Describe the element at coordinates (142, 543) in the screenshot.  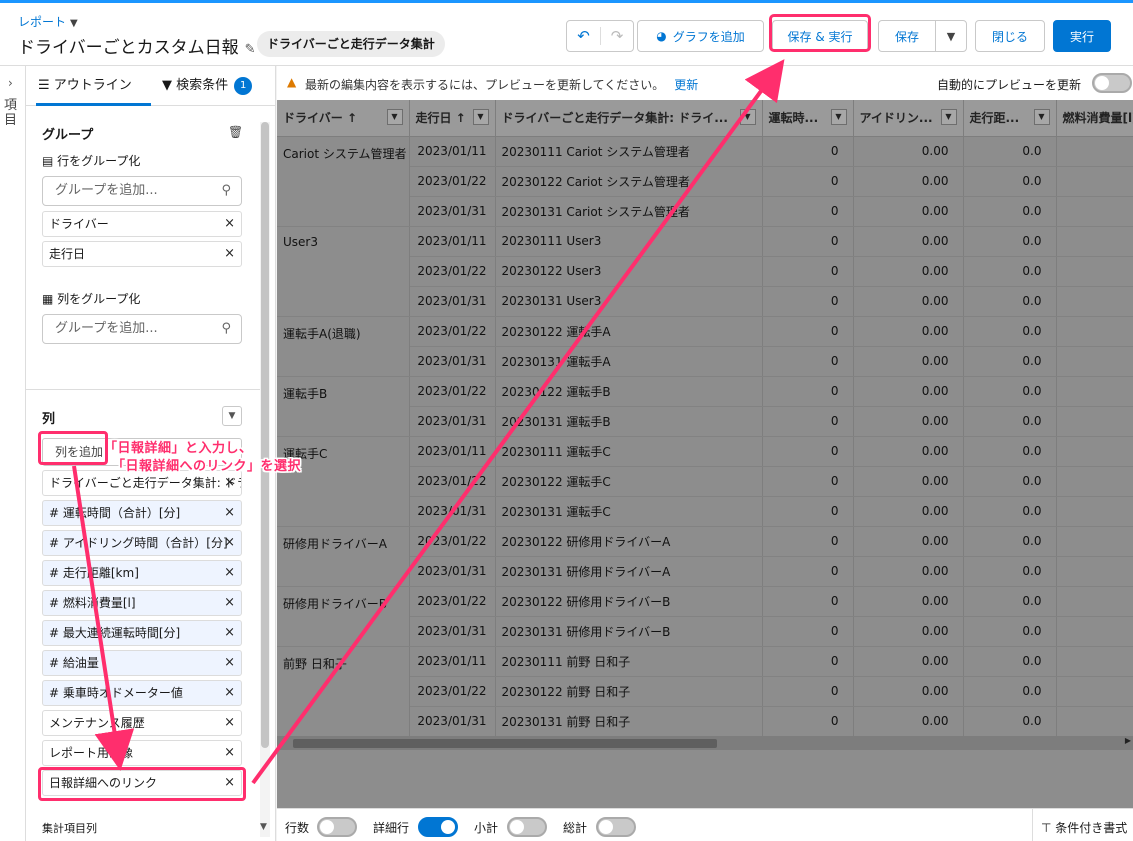
I see `column-chip: # アイドリング時間（合計）[分] ×` at that location.